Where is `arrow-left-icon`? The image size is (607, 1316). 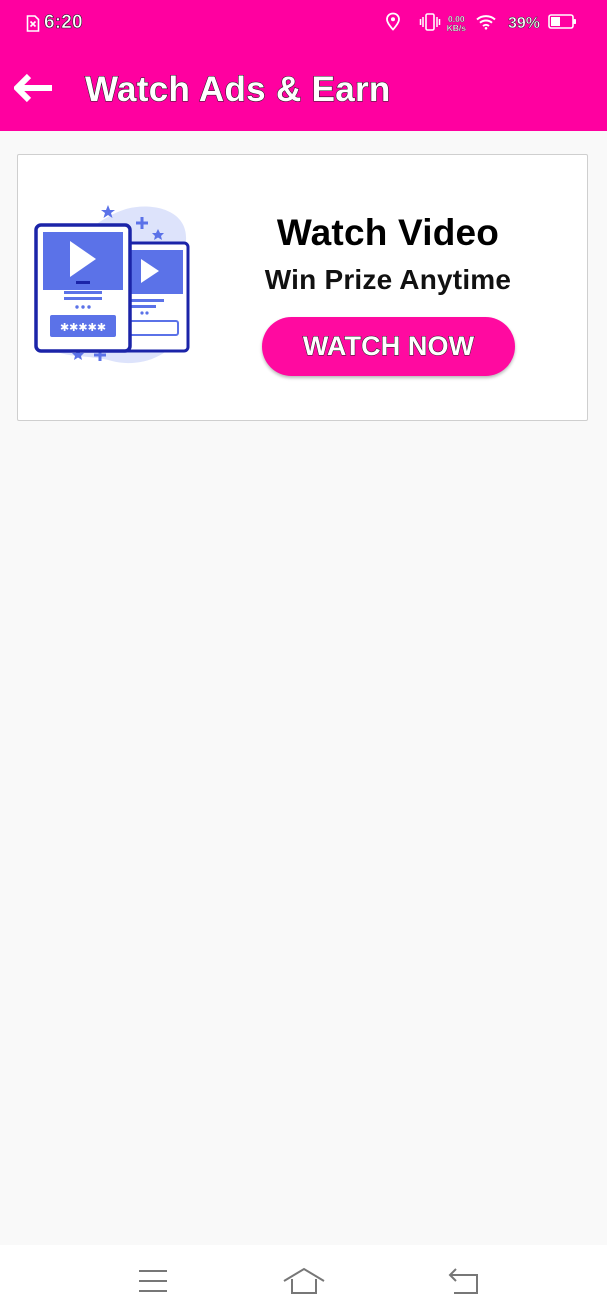
arrow-left-icon is located at coordinates (34, 88).